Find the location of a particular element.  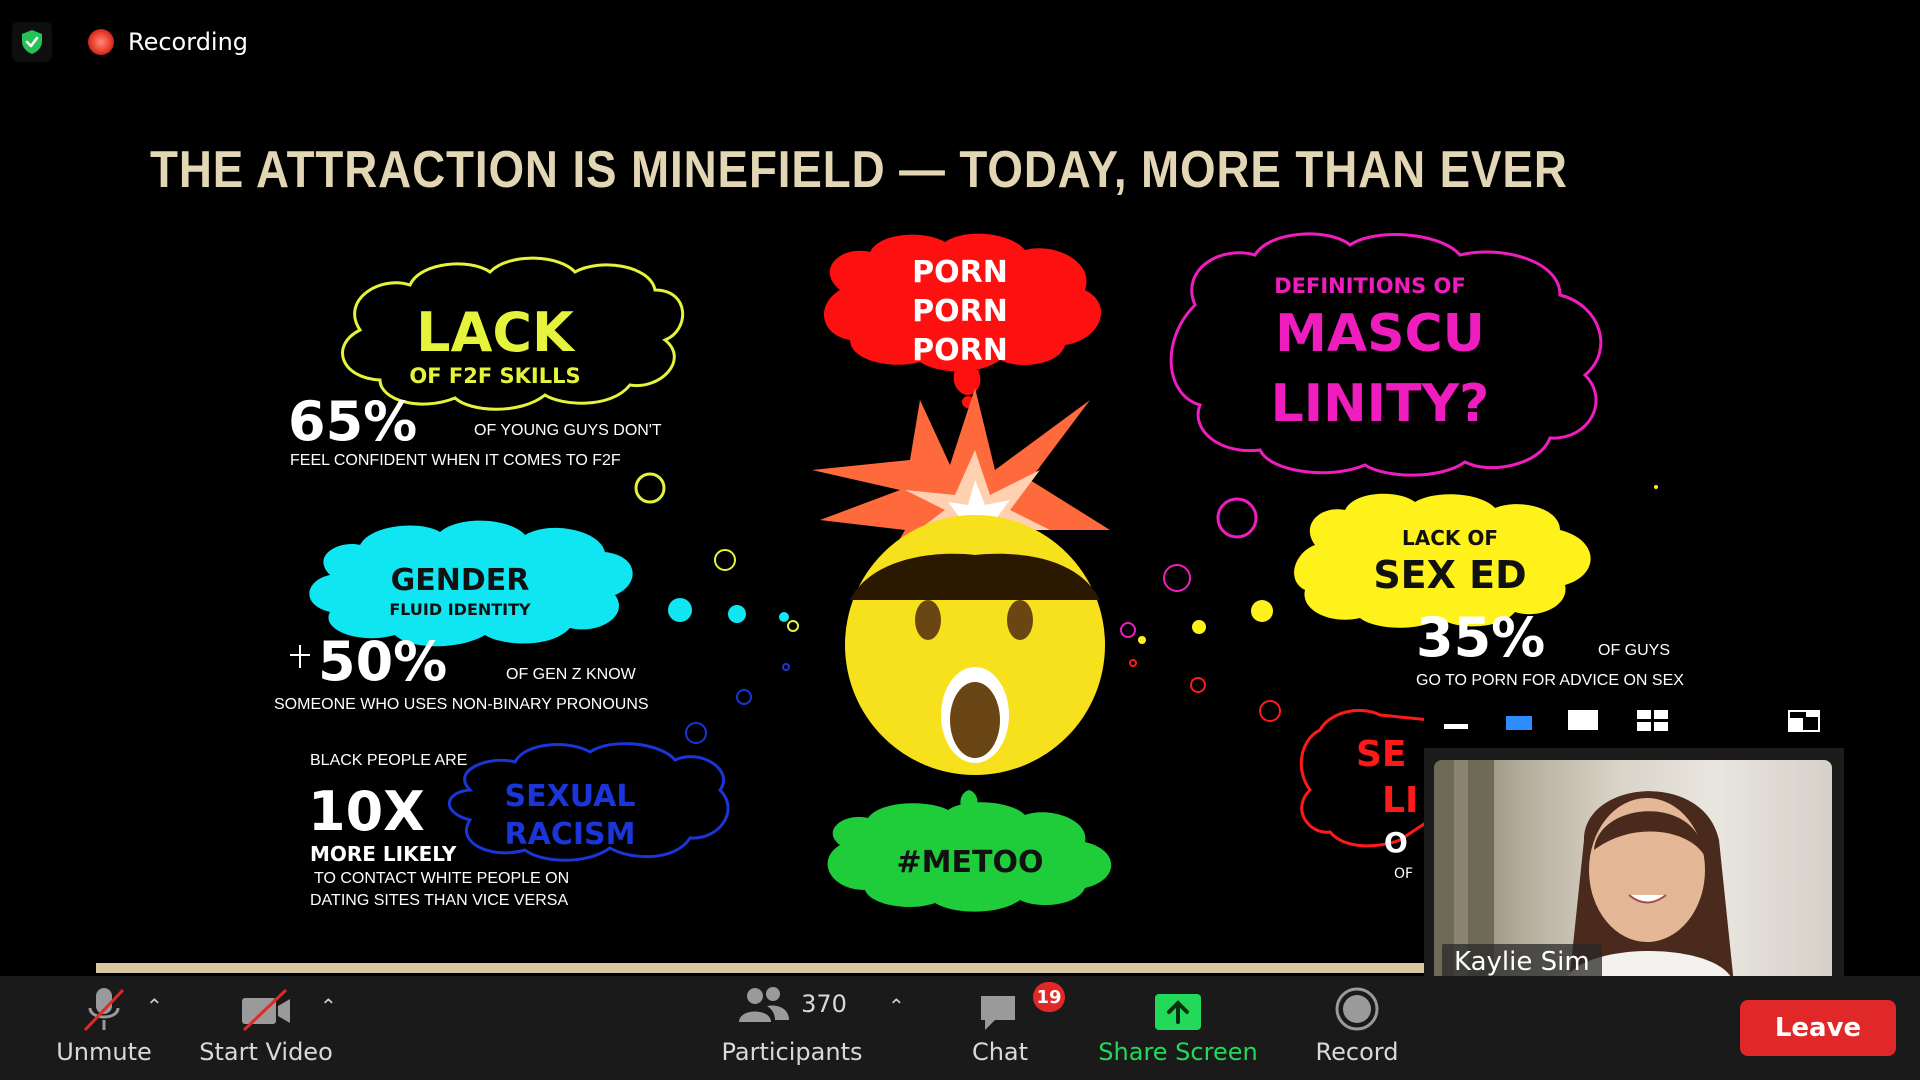

porn-line-1: PORN is located at coordinates (960, 272).